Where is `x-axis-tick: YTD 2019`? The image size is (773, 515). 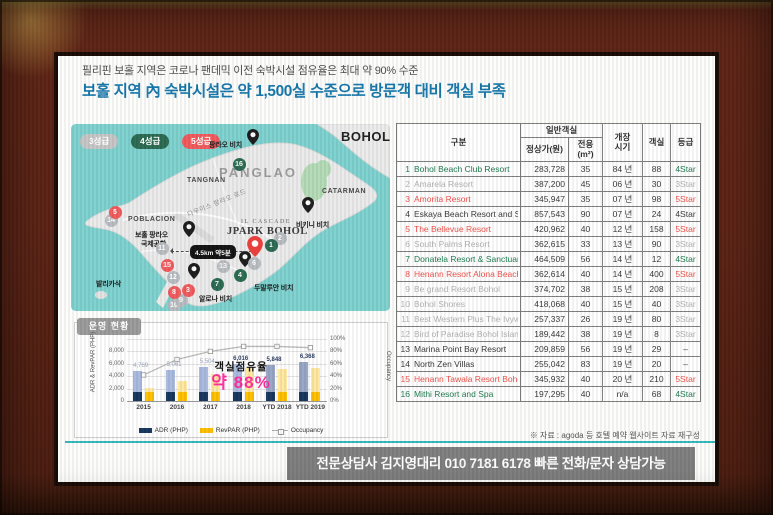 x-axis-tick: YTD 2019 is located at coordinates (310, 407).